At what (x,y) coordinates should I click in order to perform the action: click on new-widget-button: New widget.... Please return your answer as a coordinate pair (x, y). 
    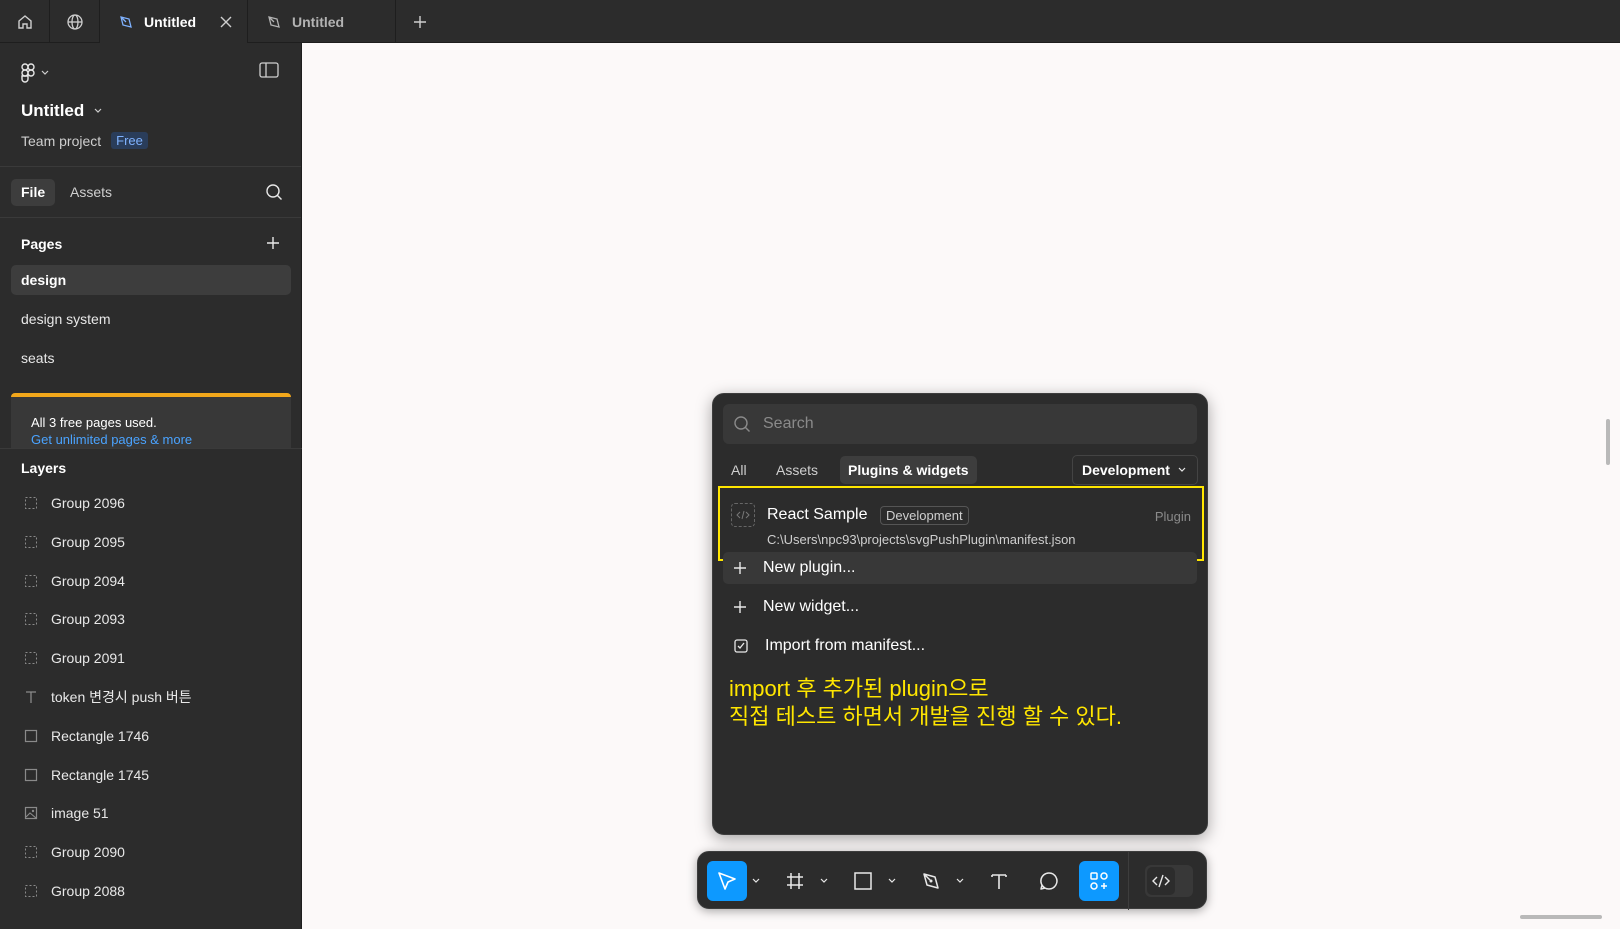
    Looking at the image, I should click on (960, 607).